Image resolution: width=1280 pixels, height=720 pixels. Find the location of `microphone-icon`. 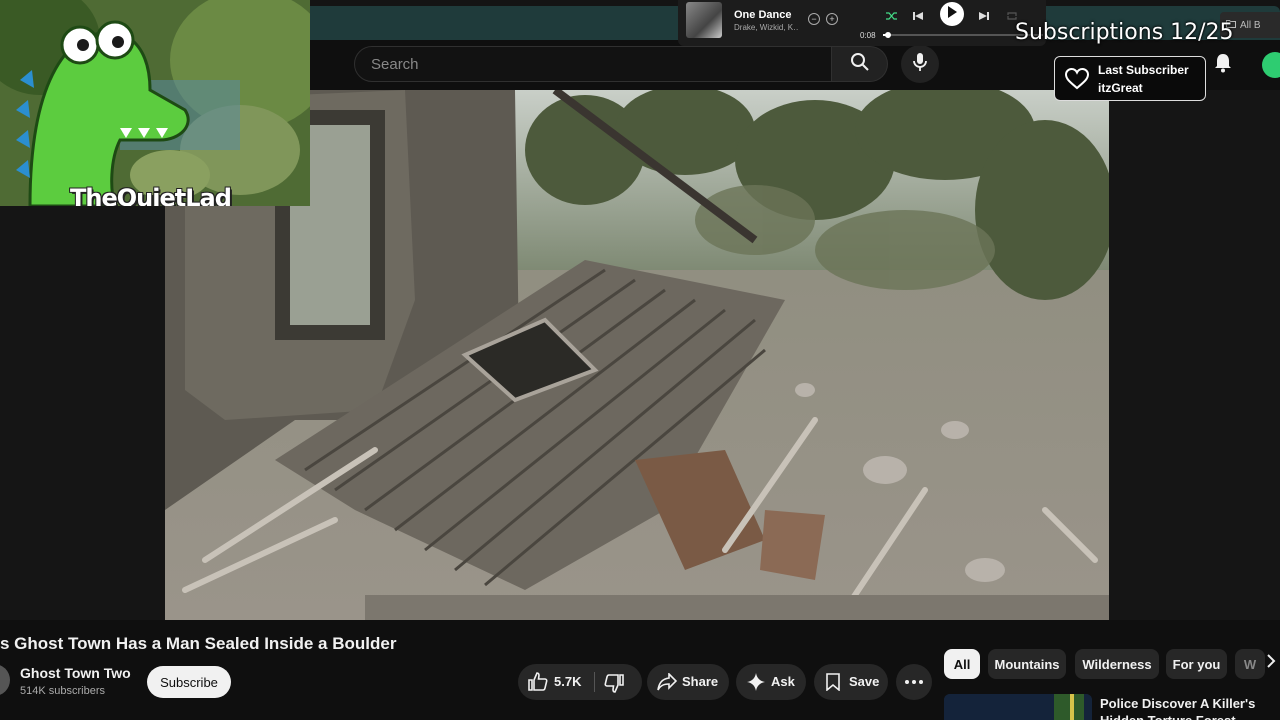

microphone-icon is located at coordinates (920, 64).